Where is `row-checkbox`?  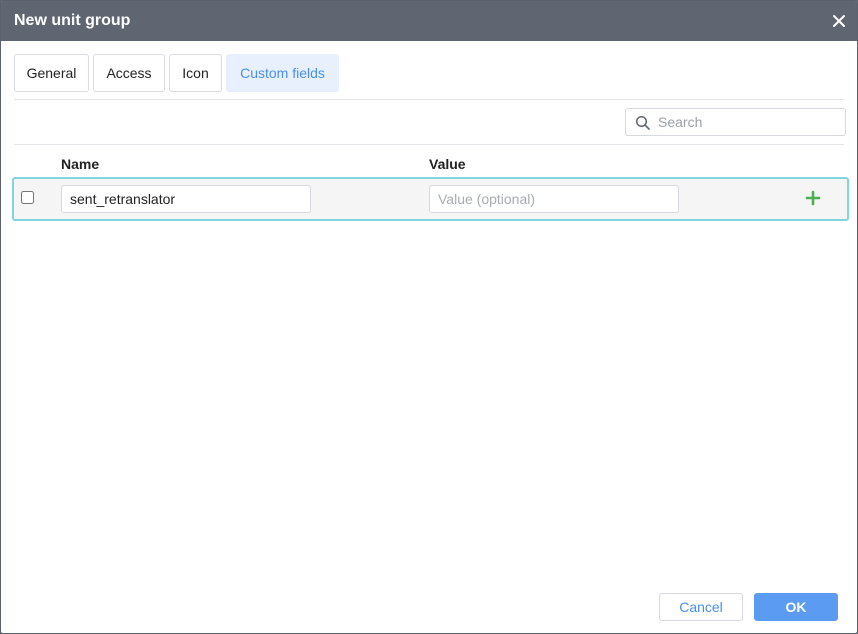 row-checkbox is located at coordinates (27, 197).